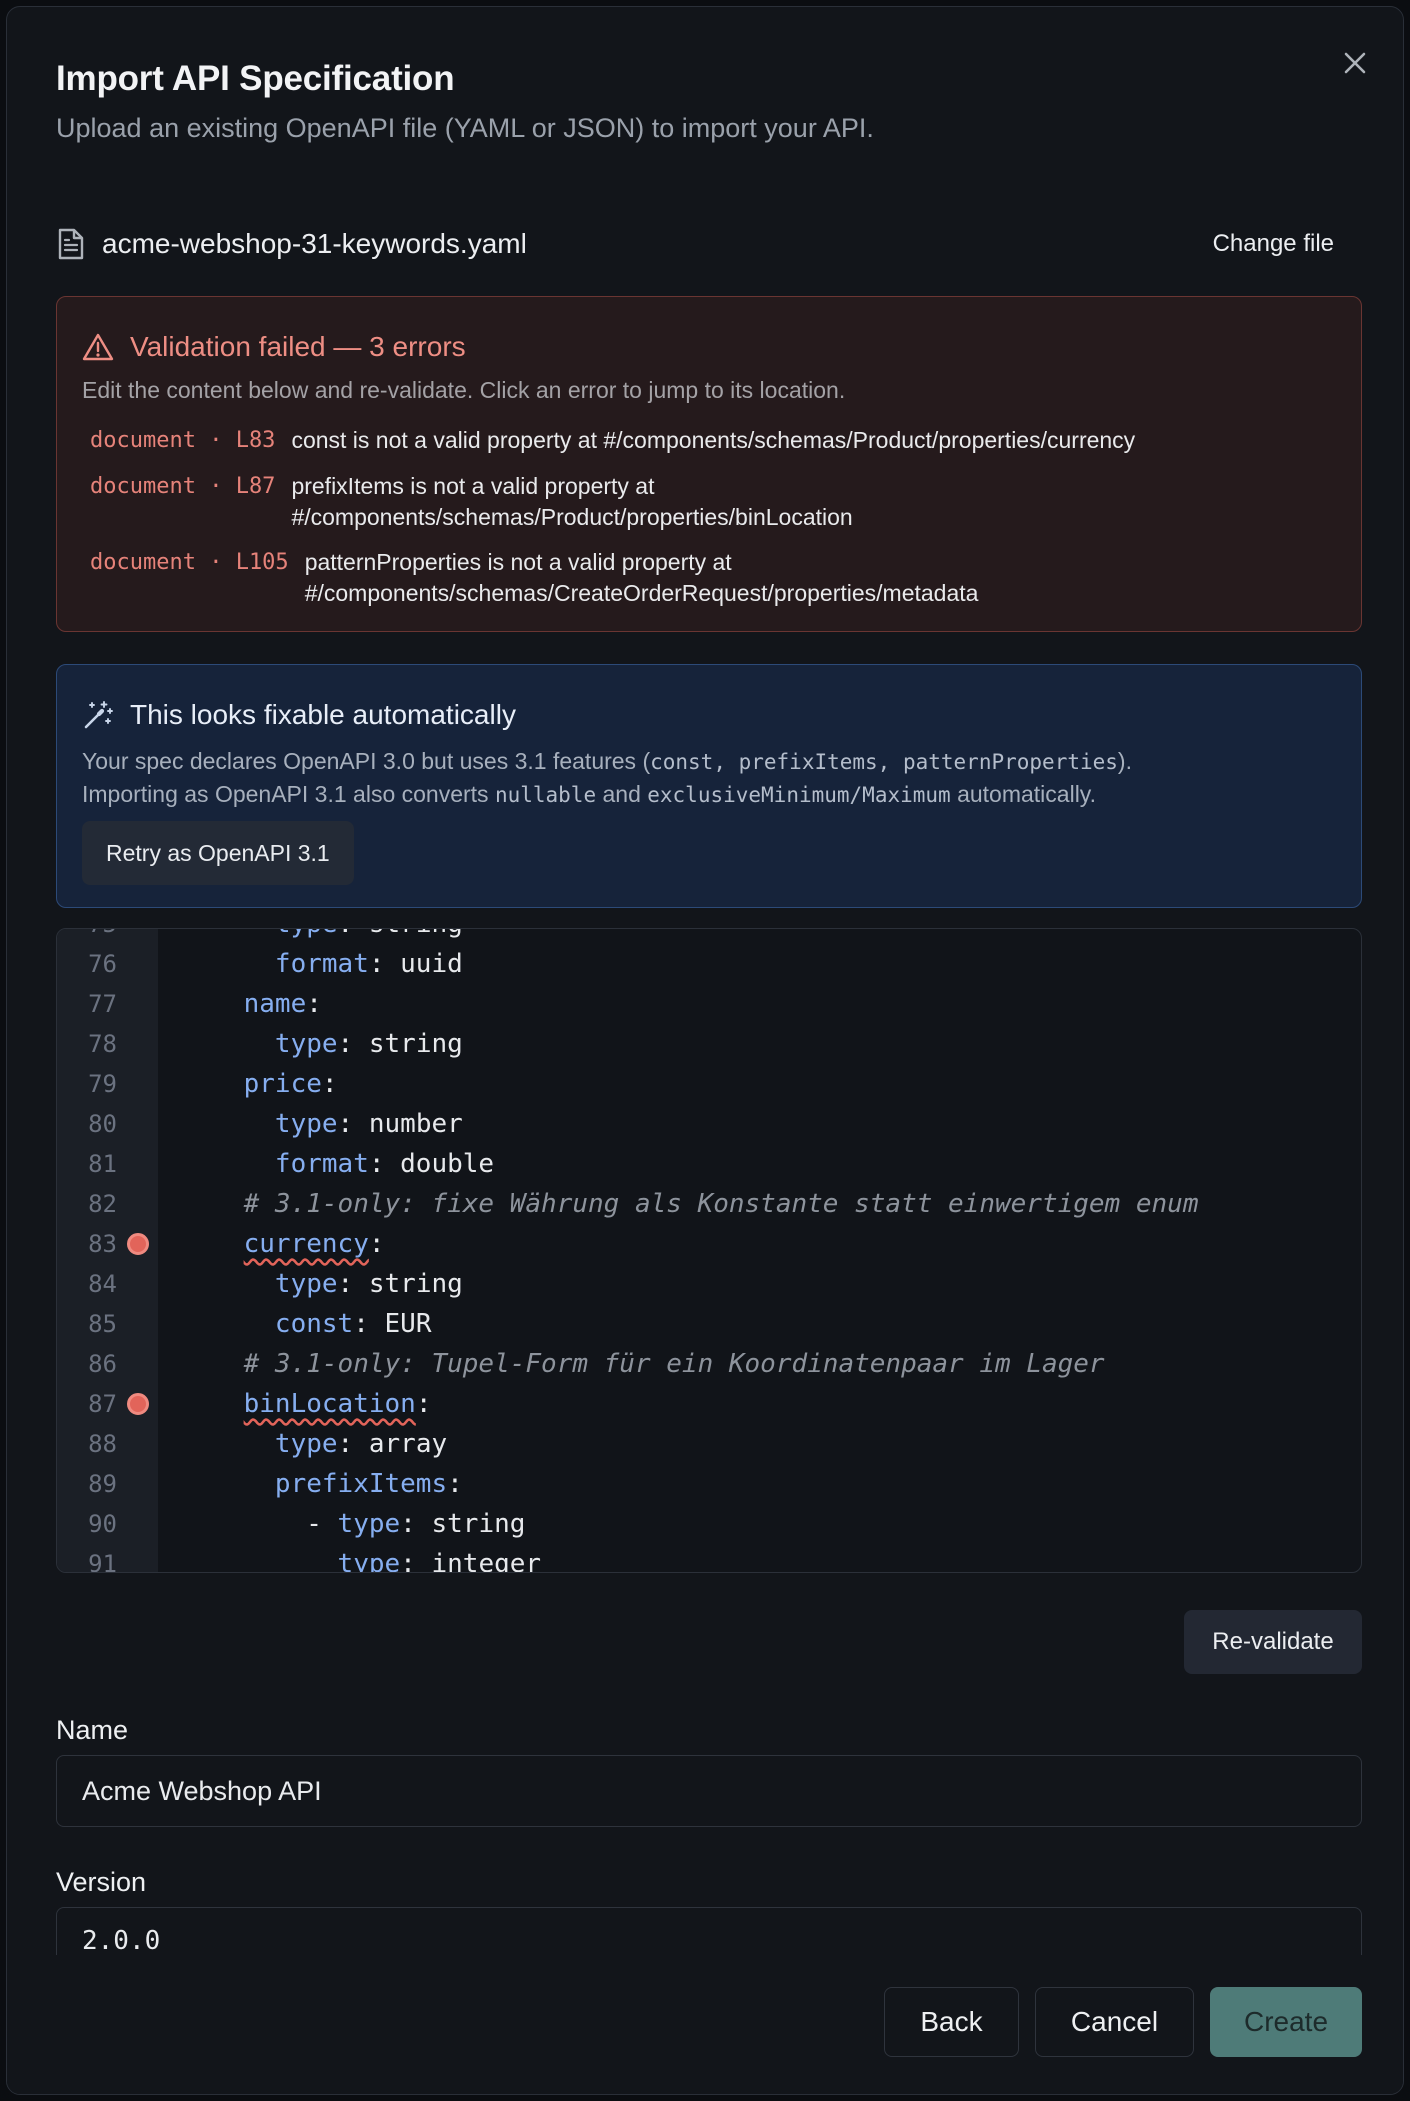 Image resolution: width=1410 pixels, height=2101 pixels. I want to click on line-number: 91, so click(102, 1561).